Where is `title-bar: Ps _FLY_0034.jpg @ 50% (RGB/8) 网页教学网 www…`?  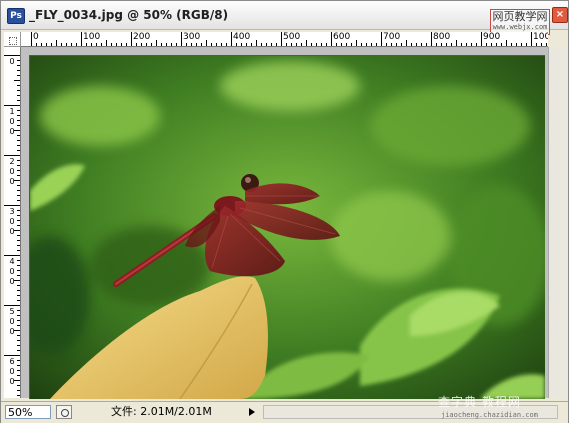 title-bar: Ps _FLY_0034.jpg @ 50% (RGB/8) 网页教学网 www… is located at coordinates (284, 18).